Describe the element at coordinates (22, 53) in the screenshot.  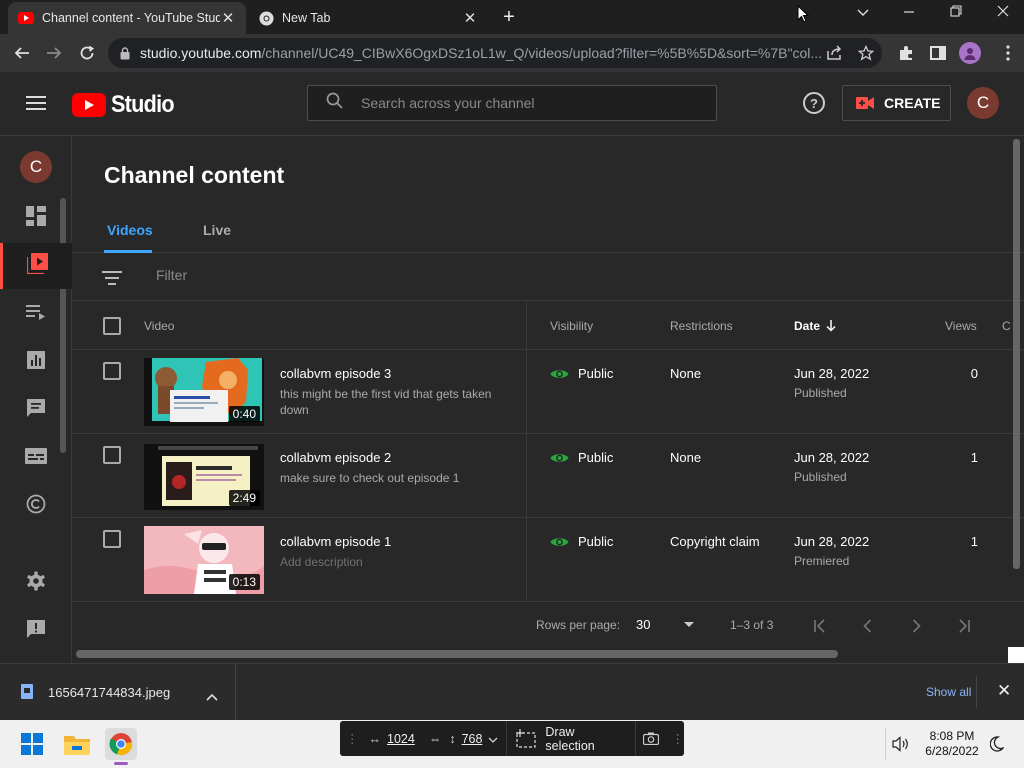
I see `back-arrow-icon` at that location.